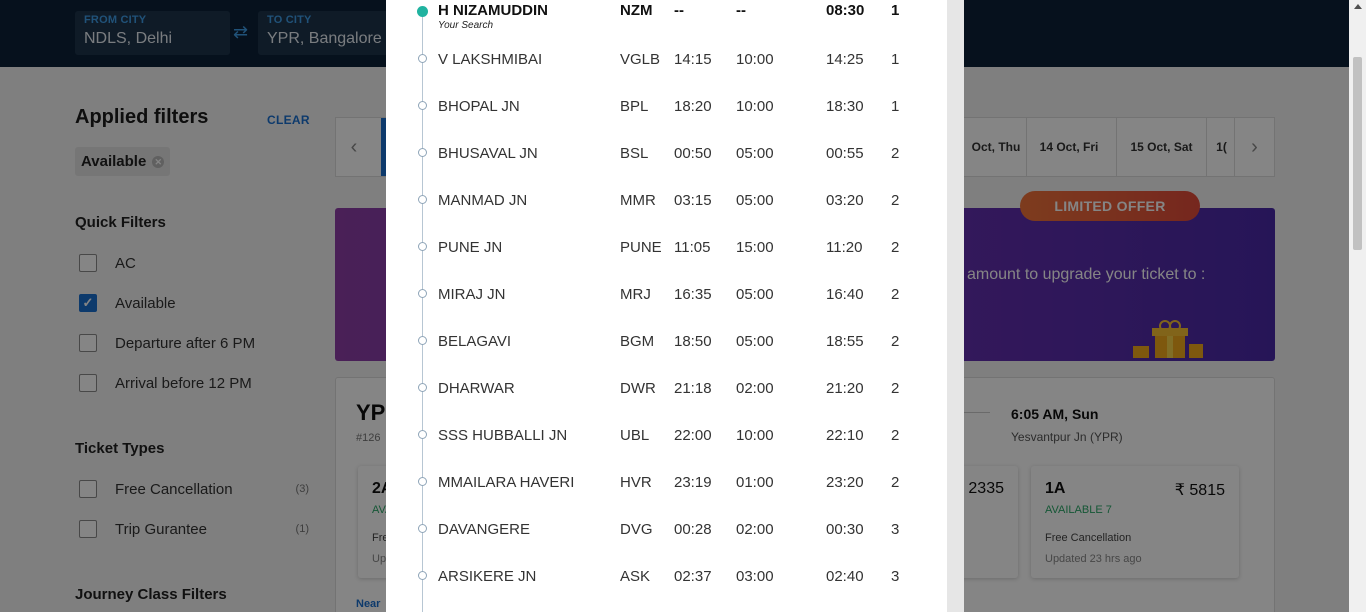 Image resolution: width=1366 pixels, height=612 pixels. Describe the element at coordinates (484, 529) in the screenshot. I see `station-name: DAVANGERE` at that location.